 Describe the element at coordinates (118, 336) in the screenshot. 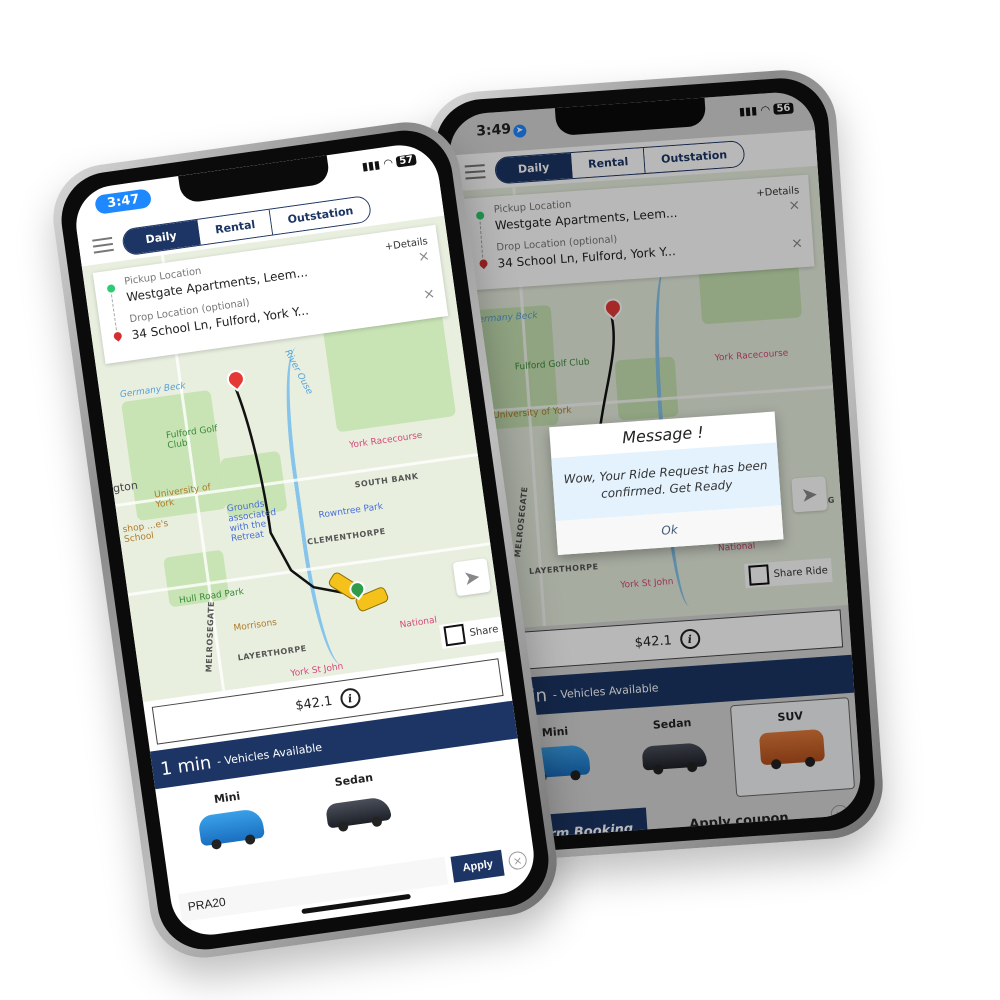

I see `drop-pin-icon` at that location.